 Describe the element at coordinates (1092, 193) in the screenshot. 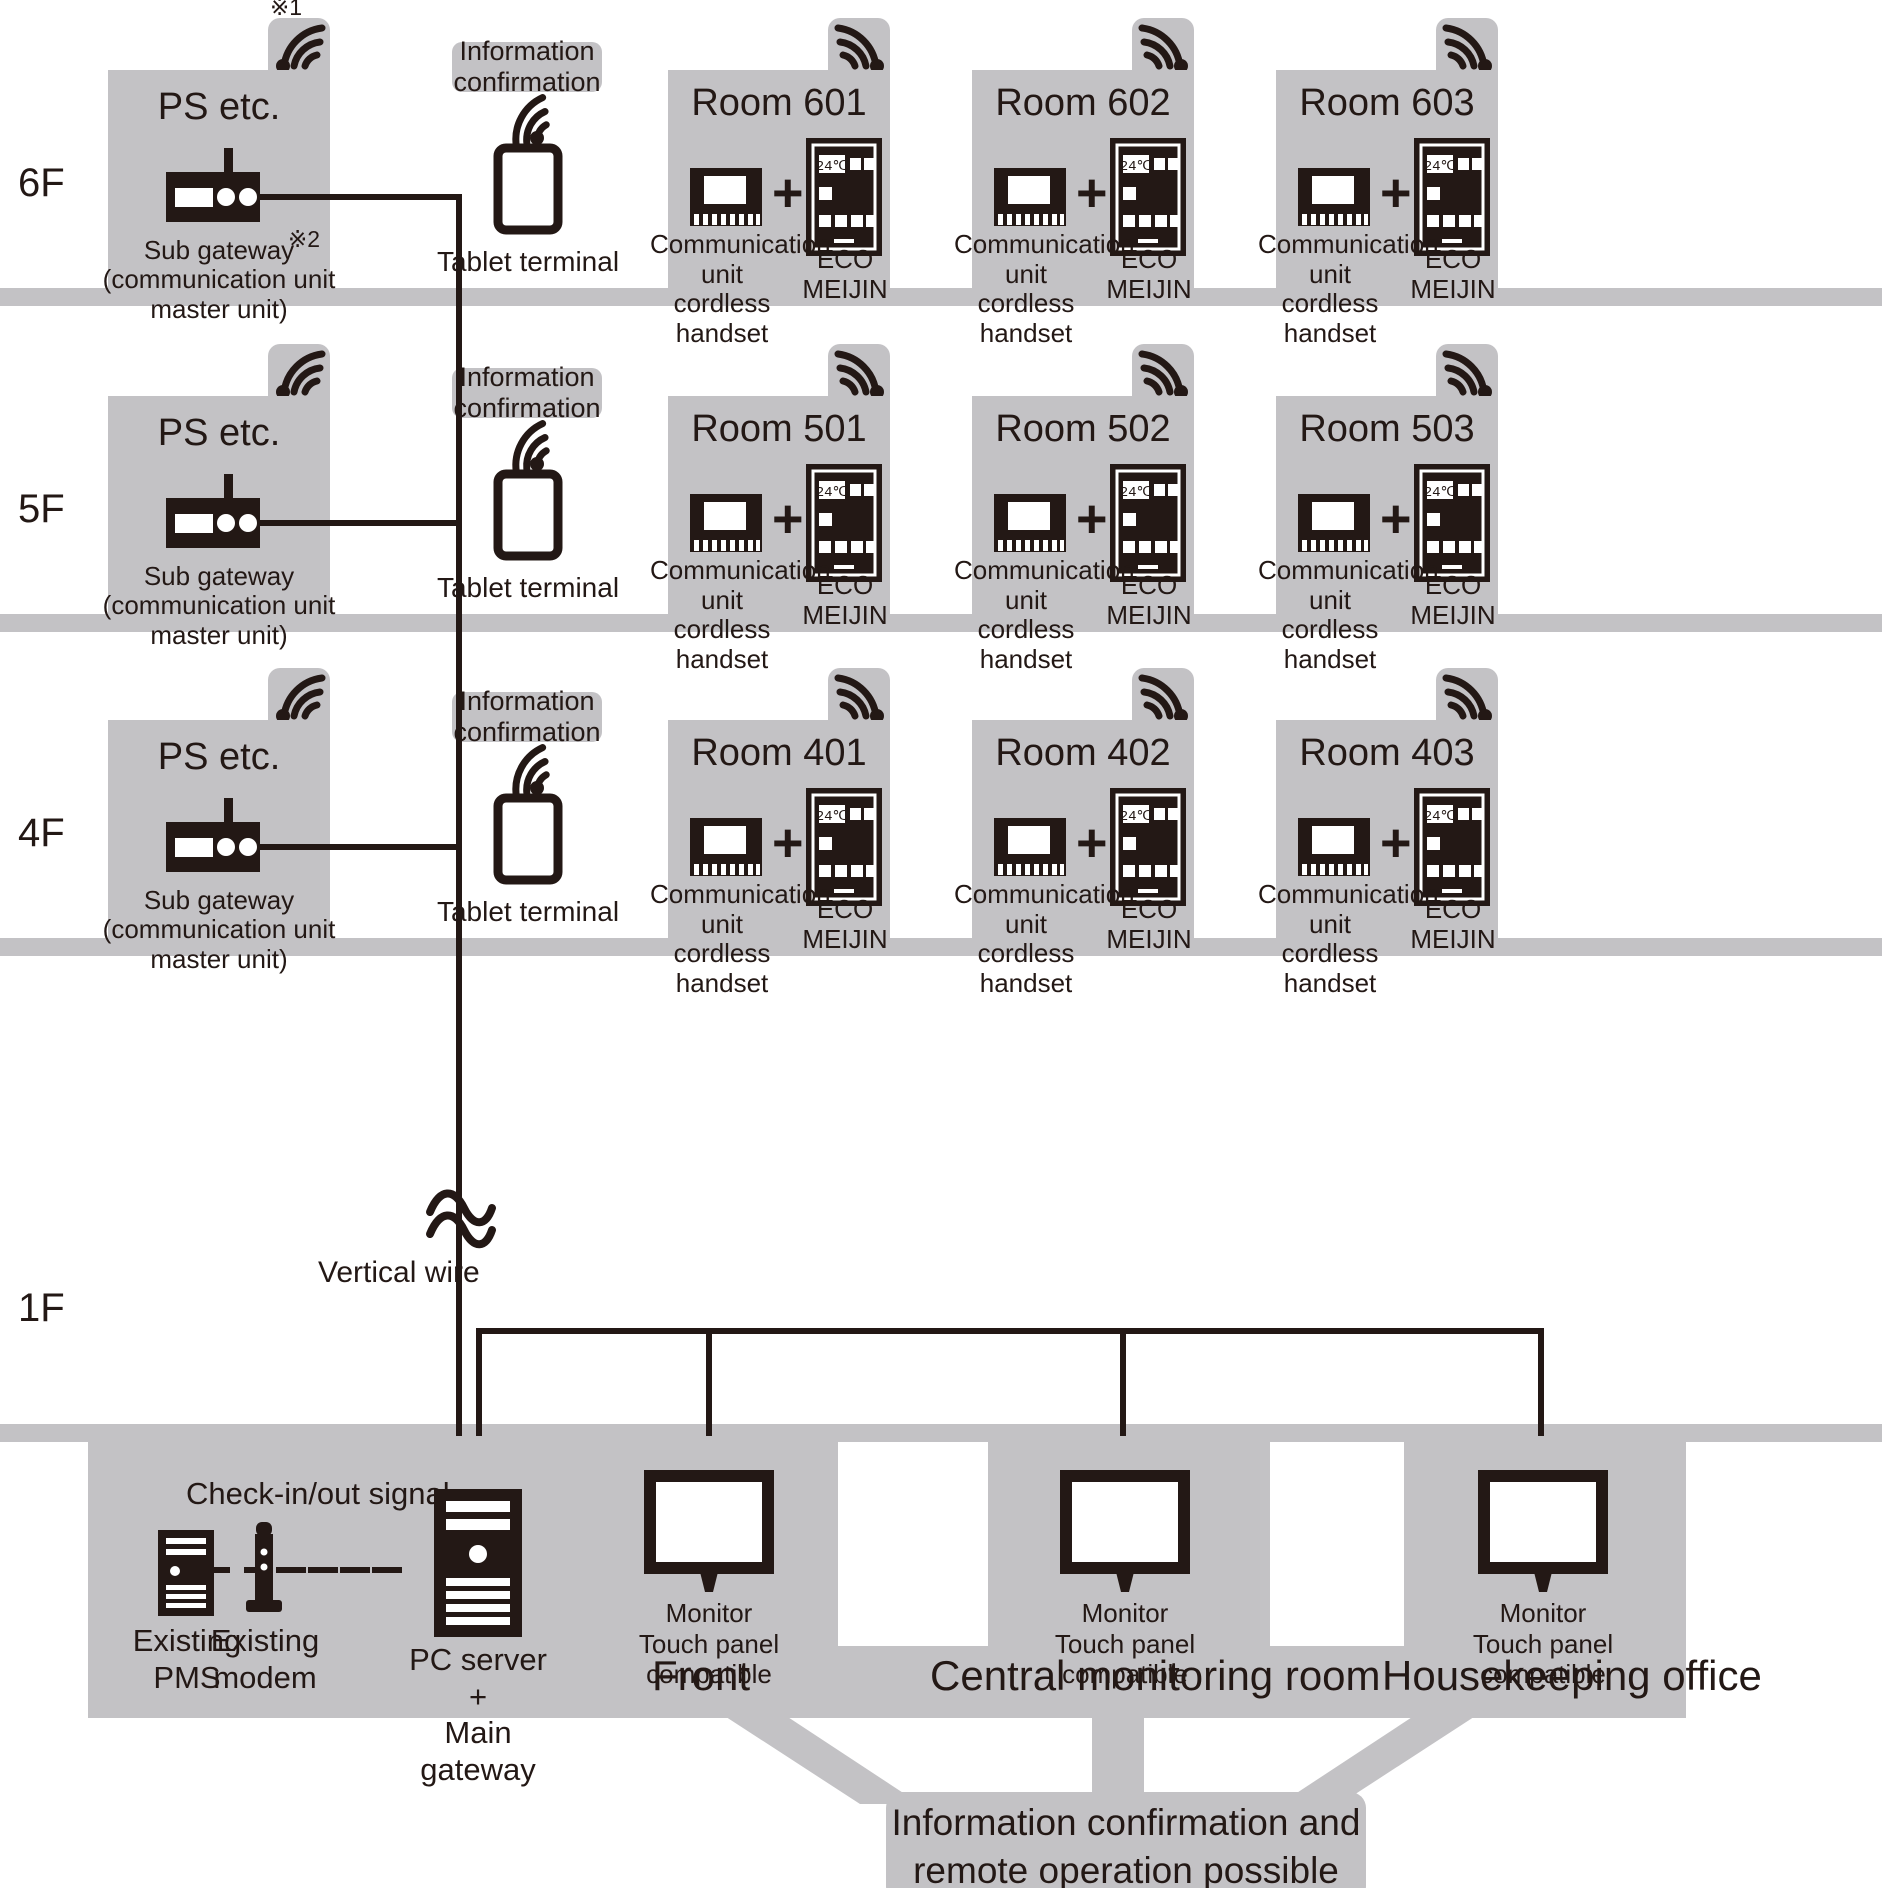

I see `plus-sign-602: +` at that location.